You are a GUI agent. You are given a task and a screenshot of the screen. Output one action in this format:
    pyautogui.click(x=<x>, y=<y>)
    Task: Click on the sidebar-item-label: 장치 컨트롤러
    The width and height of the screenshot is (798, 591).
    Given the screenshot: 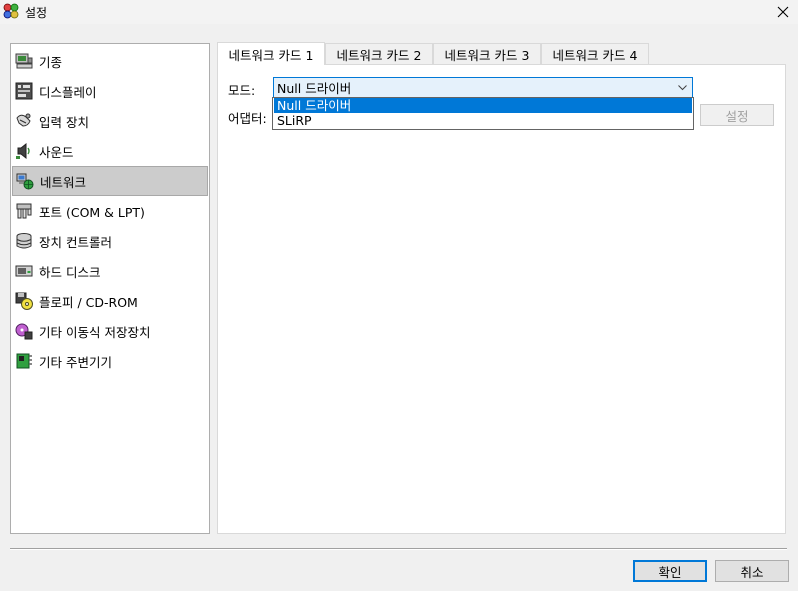 What is the action you would take?
    pyautogui.click(x=75, y=242)
    